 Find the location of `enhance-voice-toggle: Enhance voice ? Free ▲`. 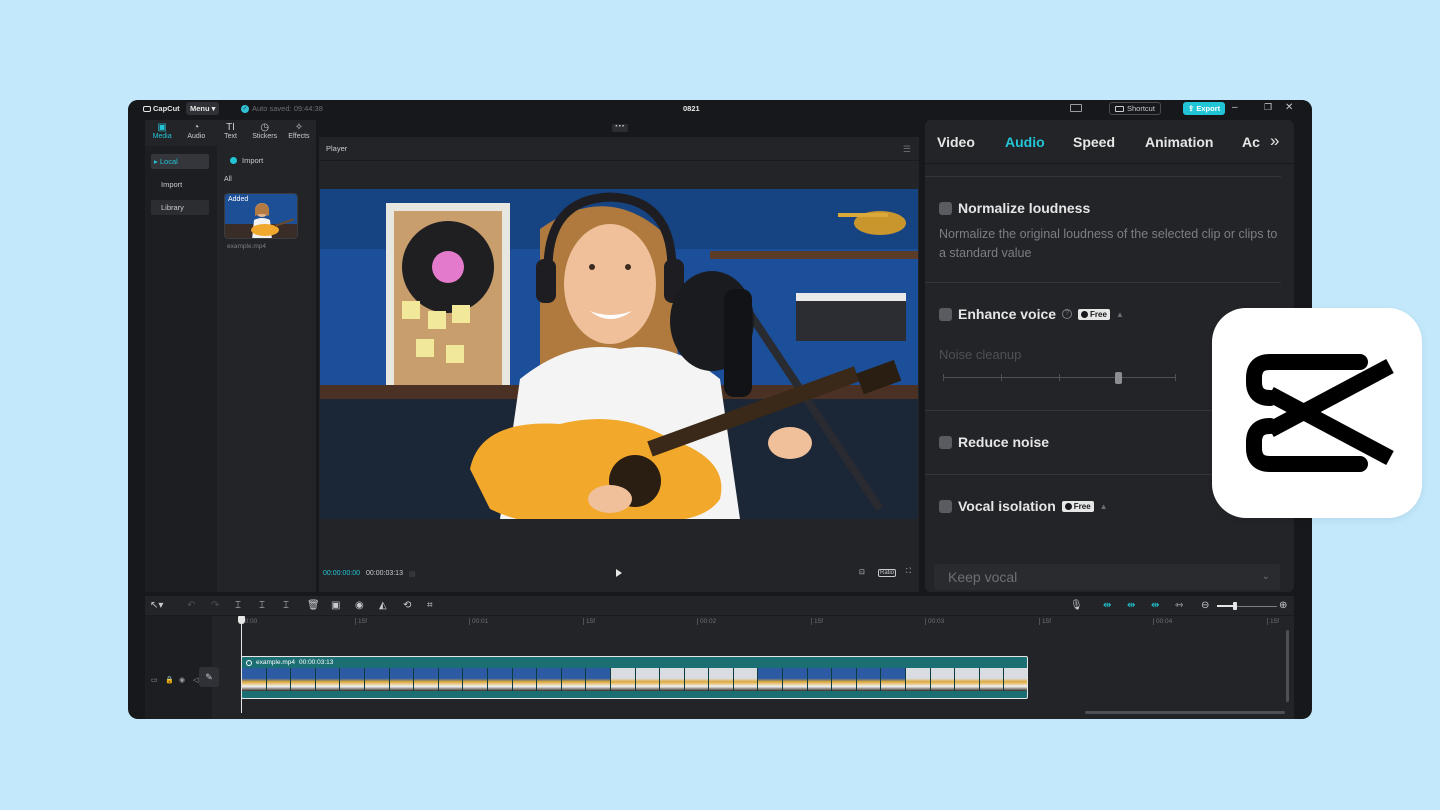

enhance-voice-toggle: Enhance voice ? Free ▲ is located at coordinates (1031, 314).